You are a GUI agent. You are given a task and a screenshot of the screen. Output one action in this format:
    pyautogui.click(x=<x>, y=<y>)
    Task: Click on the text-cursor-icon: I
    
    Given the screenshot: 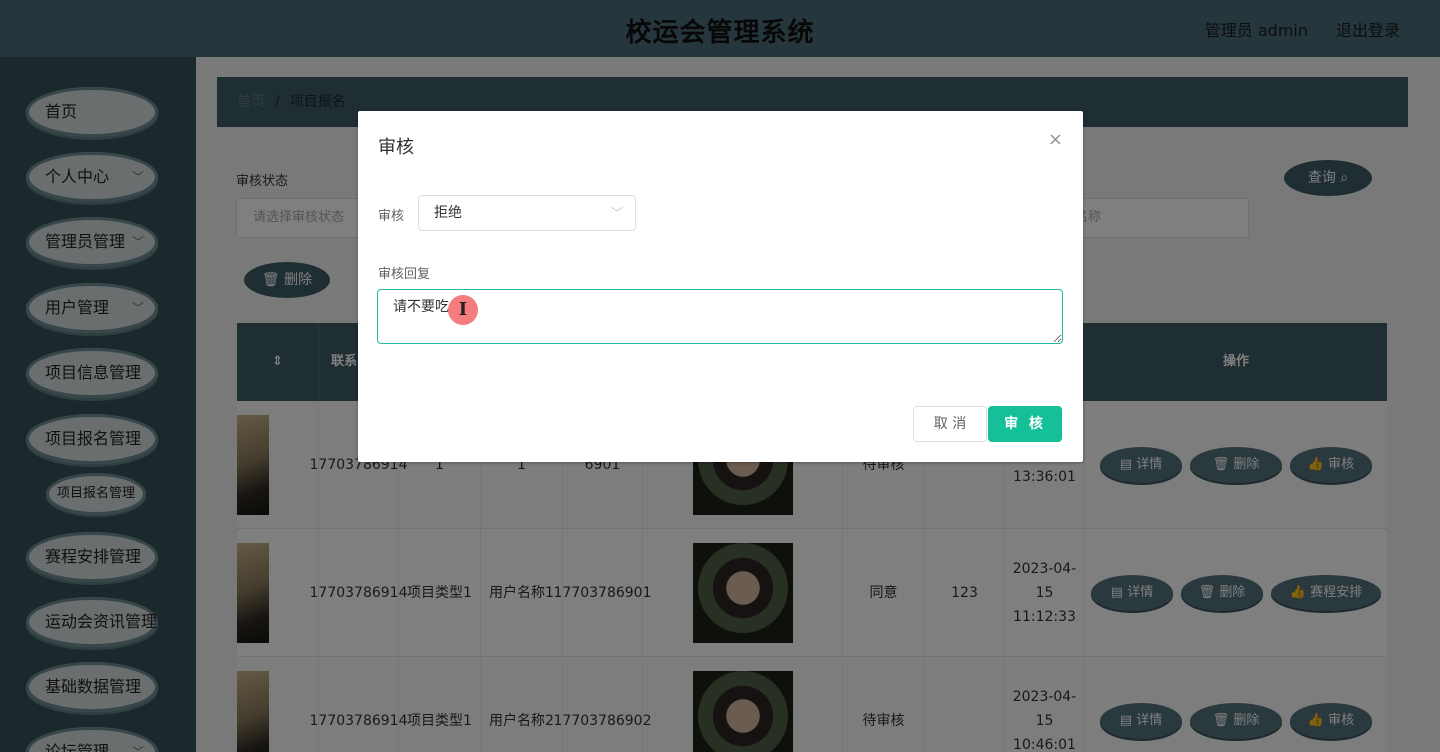 What is the action you would take?
    pyautogui.click(x=463, y=310)
    